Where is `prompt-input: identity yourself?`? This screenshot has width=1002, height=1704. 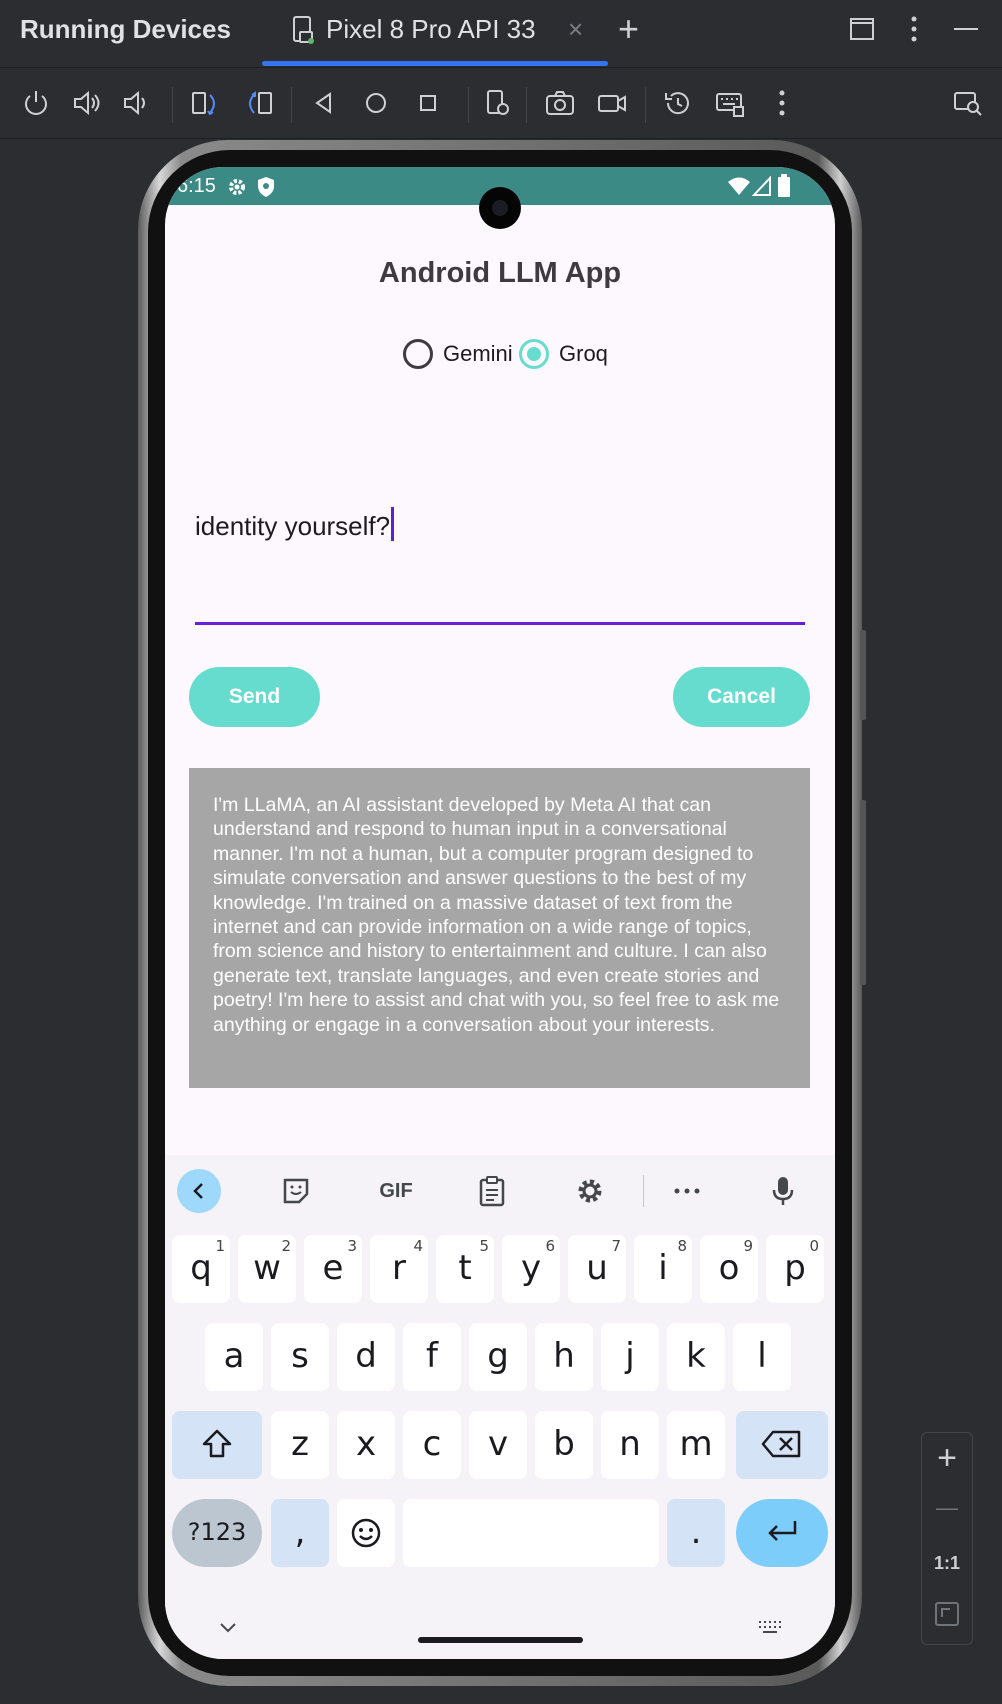 prompt-input: identity yourself? is located at coordinates (500, 557).